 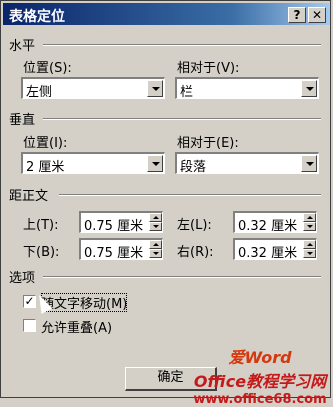 What do you see at coordinates (47, 68) in the screenshot?
I see `horizontal-position-label: 位置(S):` at bounding box center [47, 68].